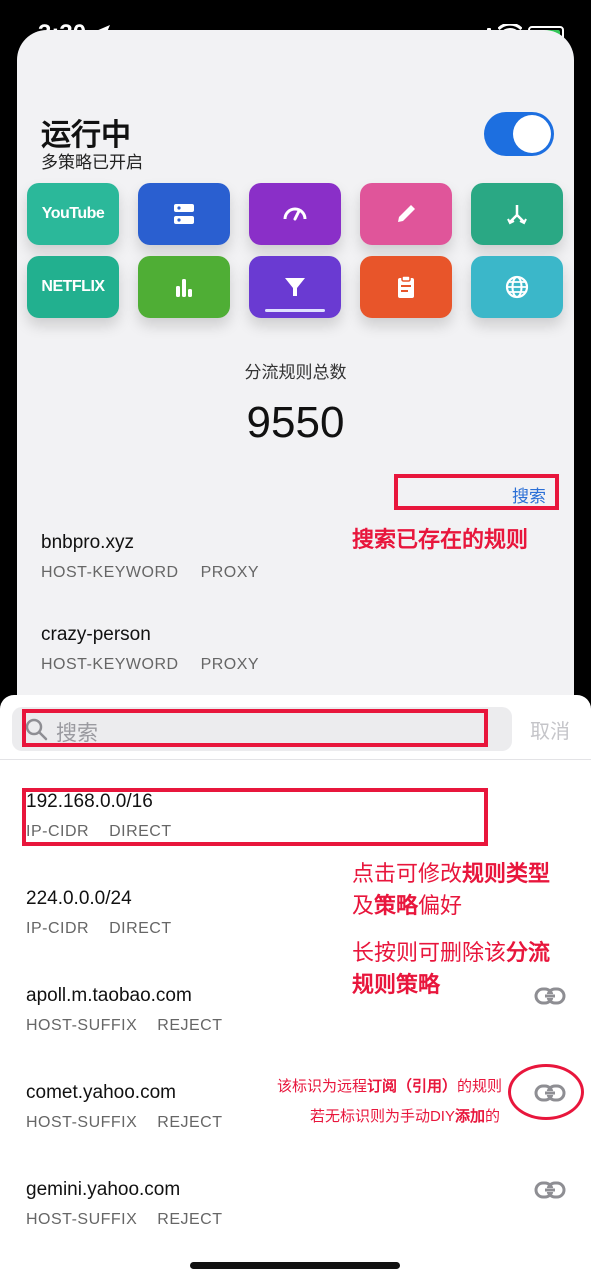  Describe the element at coordinates (363, 905) in the screenshot. I see `annotation-text: 及` at that location.